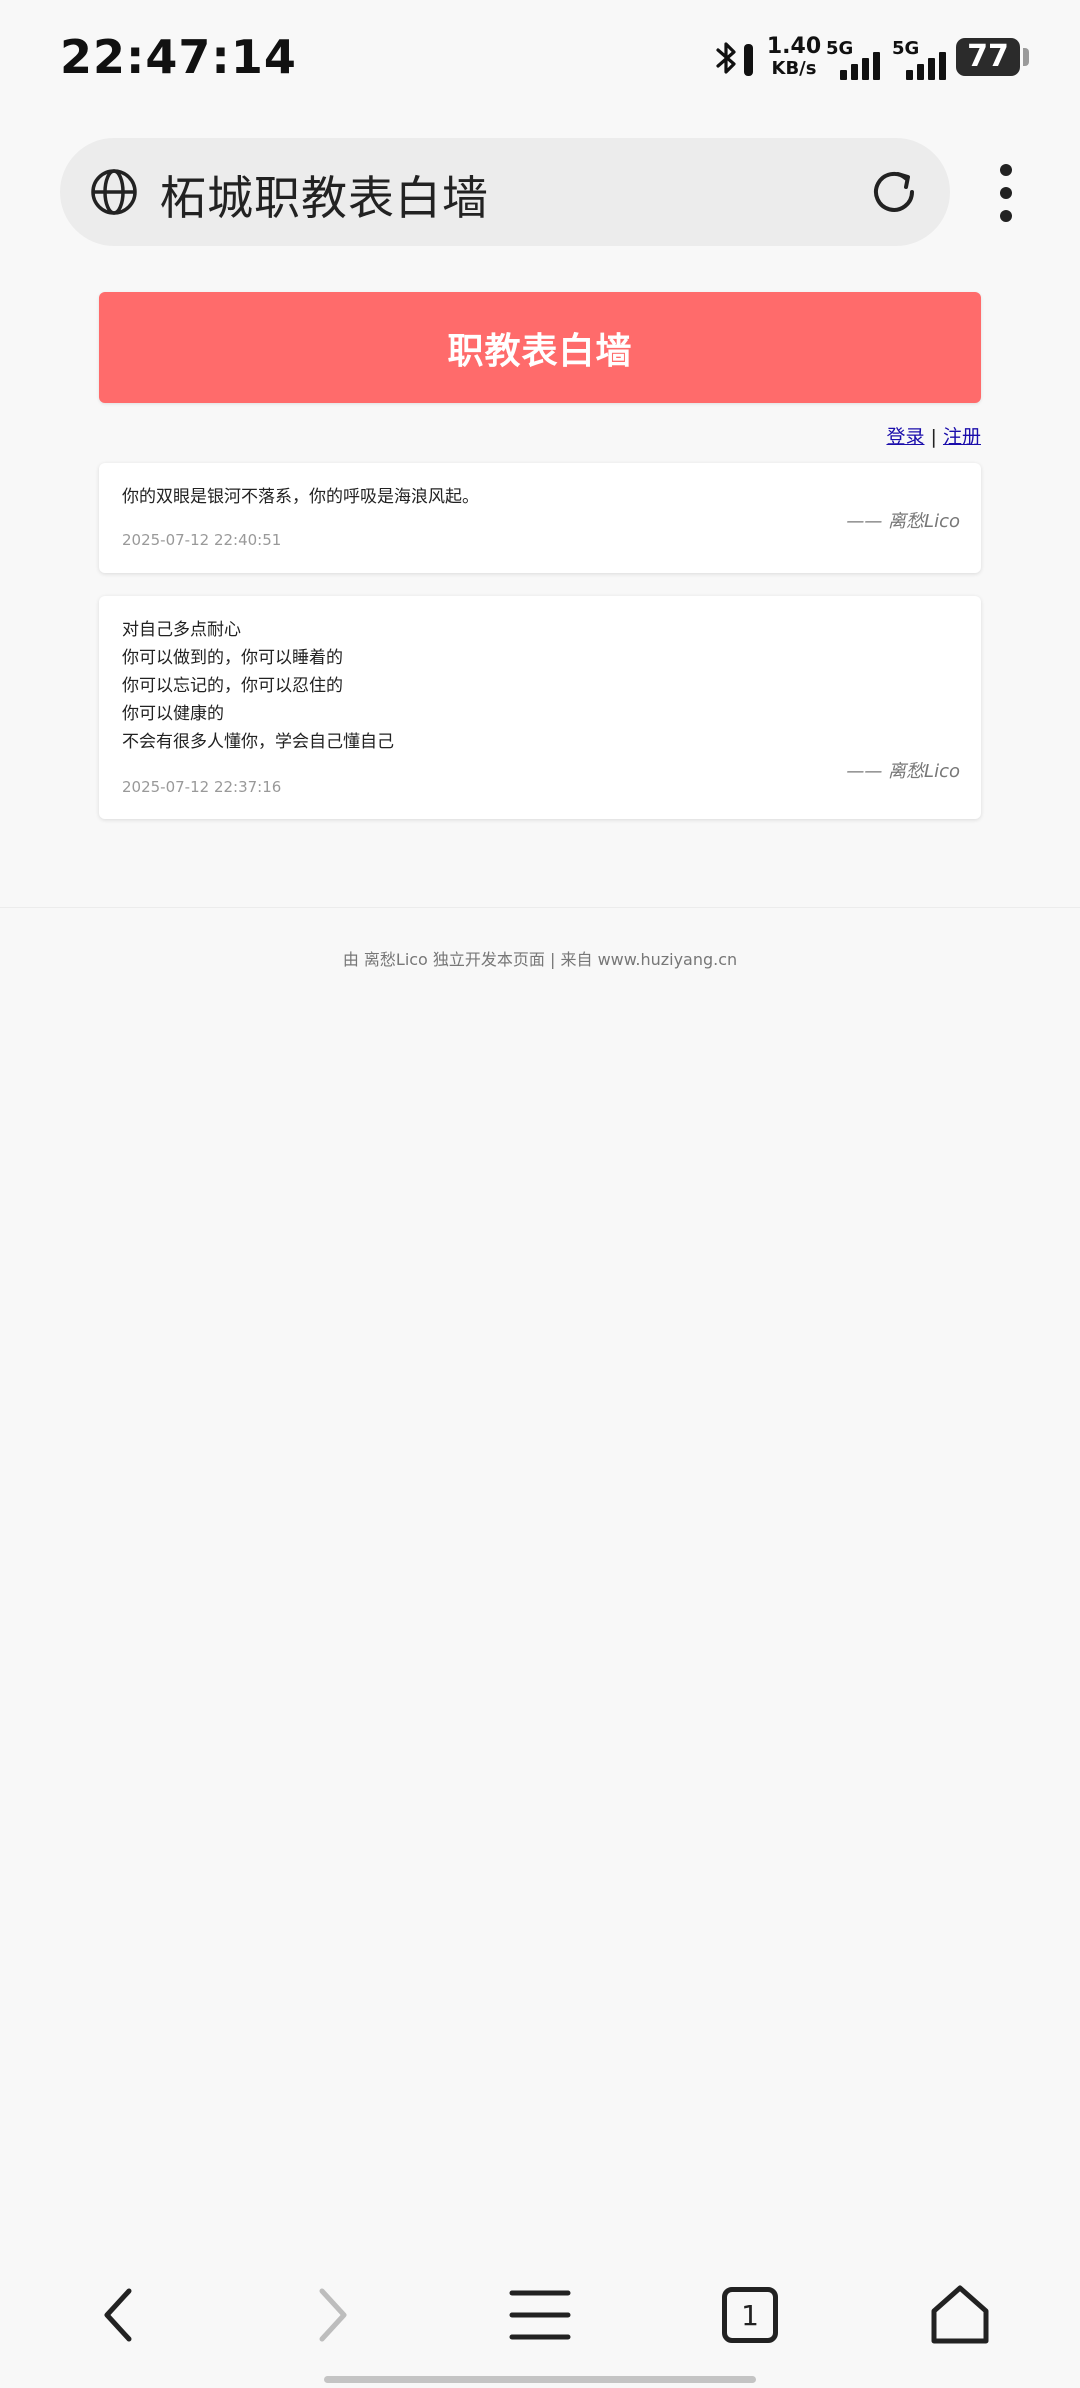 The width and height of the screenshot is (1080, 2388). What do you see at coordinates (794, 68) in the screenshot?
I see `network-speed-unit: KB/s` at bounding box center [794, 68].